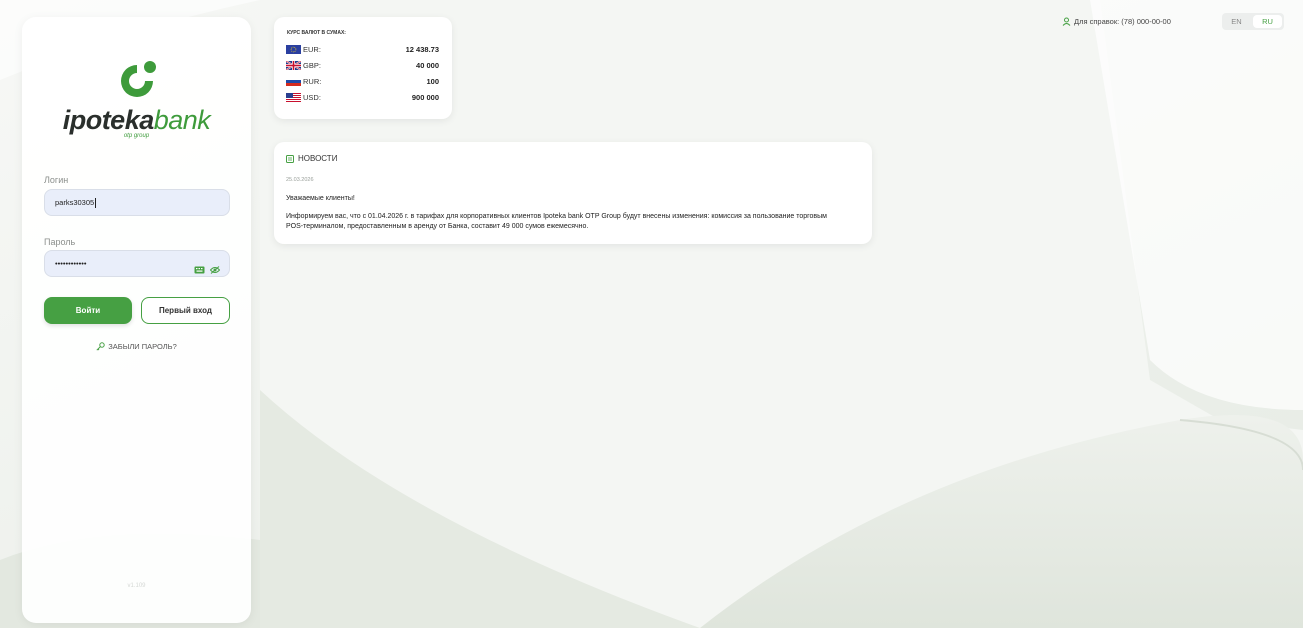 Image resolution: width=1303 pixels, height=628 pixels. Describe the element at coordinates (142, 346) in the screenshot. I see `forgot-password-label: ЗАБЫЛИ ПАРОЛЬ?` at that location.